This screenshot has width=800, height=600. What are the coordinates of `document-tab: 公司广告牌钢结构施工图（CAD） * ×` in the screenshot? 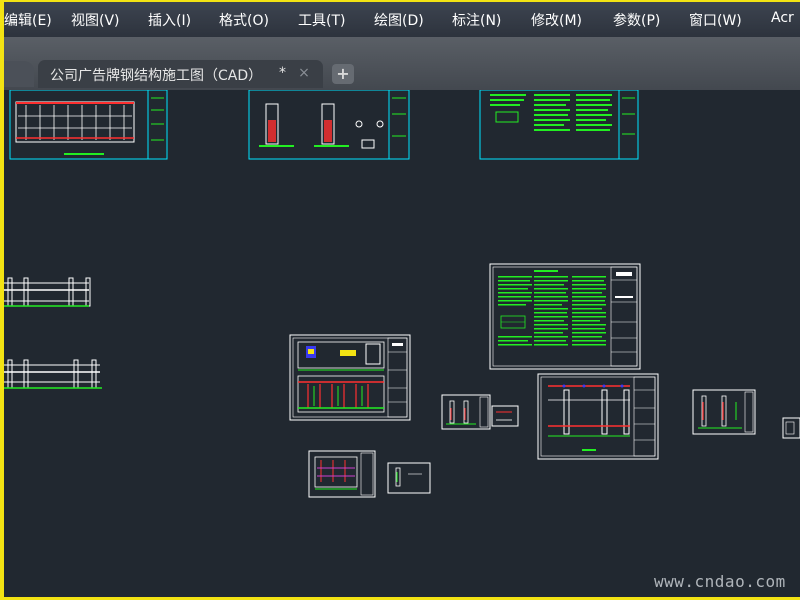 It's located at (180, 74).